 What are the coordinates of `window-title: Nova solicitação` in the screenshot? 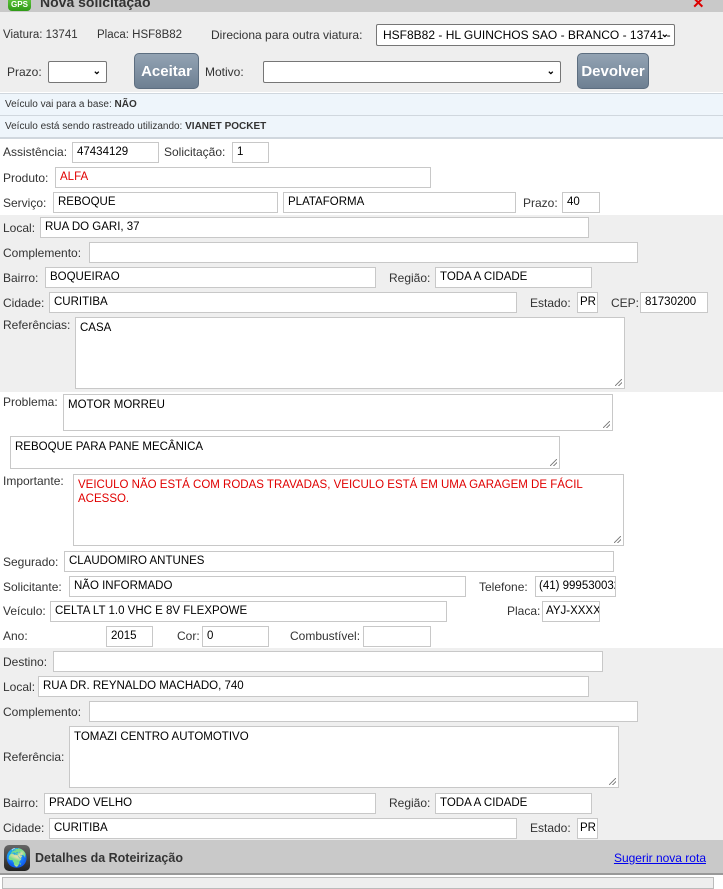 It's located at (95, 5).